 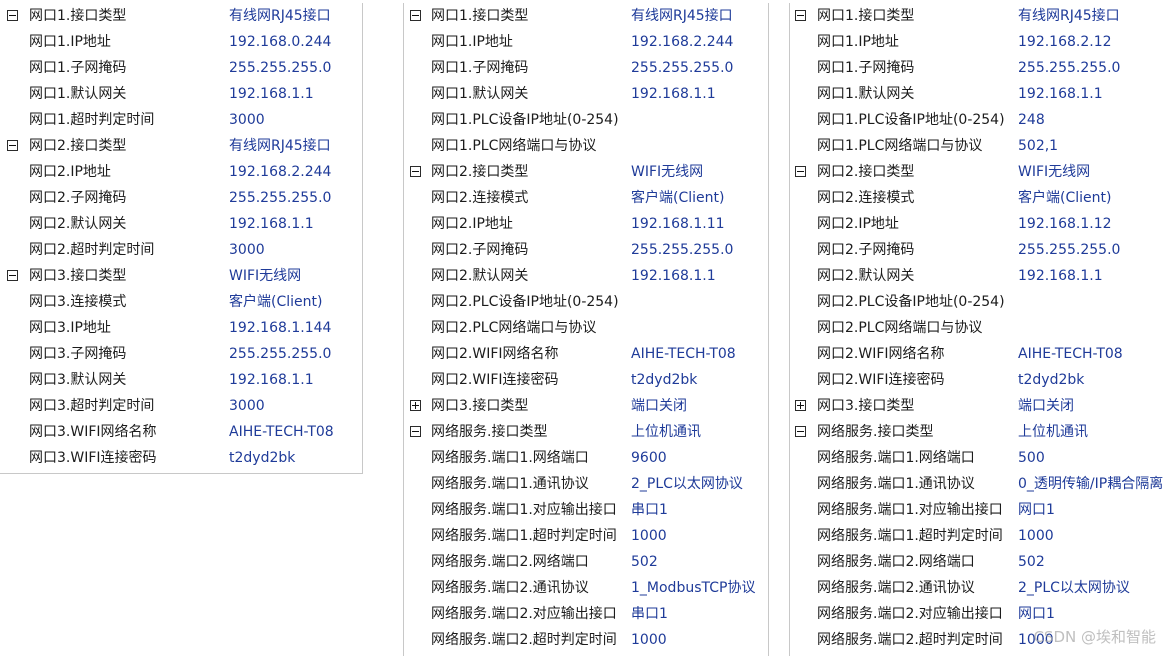 What do you see at coordinates (1090, 484) in the screenshot?
I see `property-value: 0_透明传输/IP耦合隔离` at bounding box center [1090, 484].